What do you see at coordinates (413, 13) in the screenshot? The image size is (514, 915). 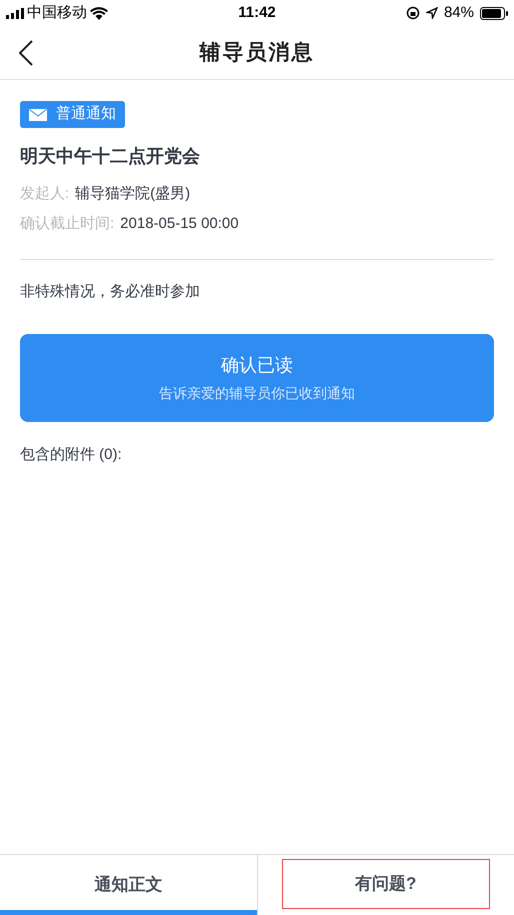 I see `rotation-lock-icon` at bounding box center [413, 13].